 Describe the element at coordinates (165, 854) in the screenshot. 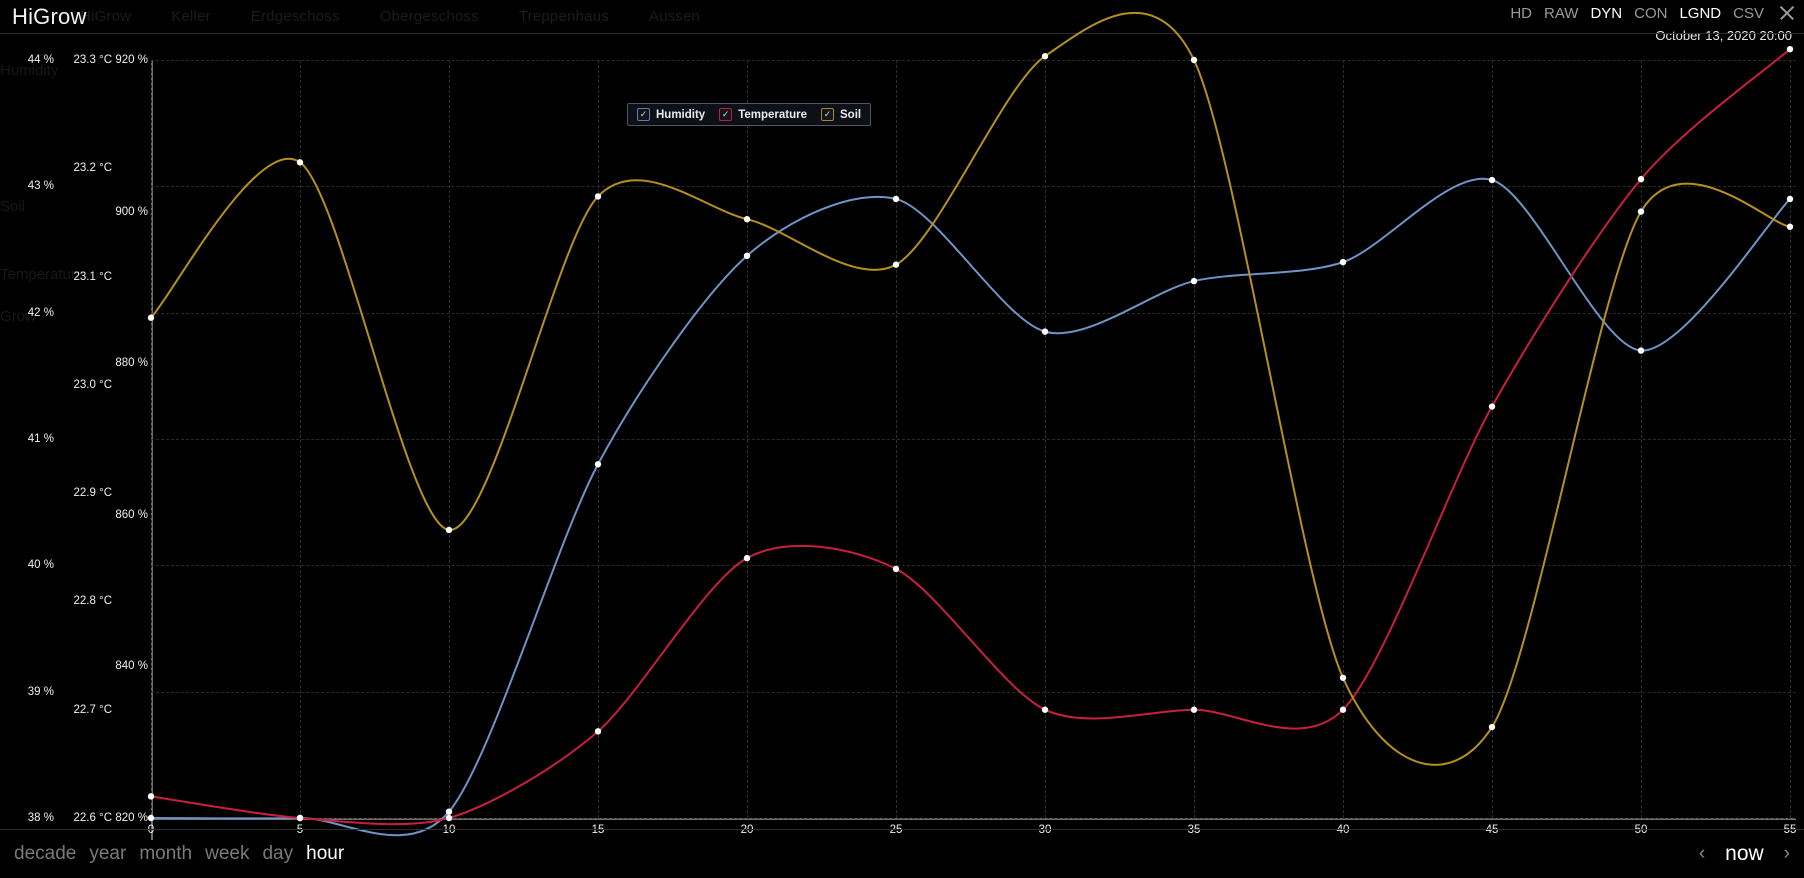

I see `timescale-month: month` at that location.